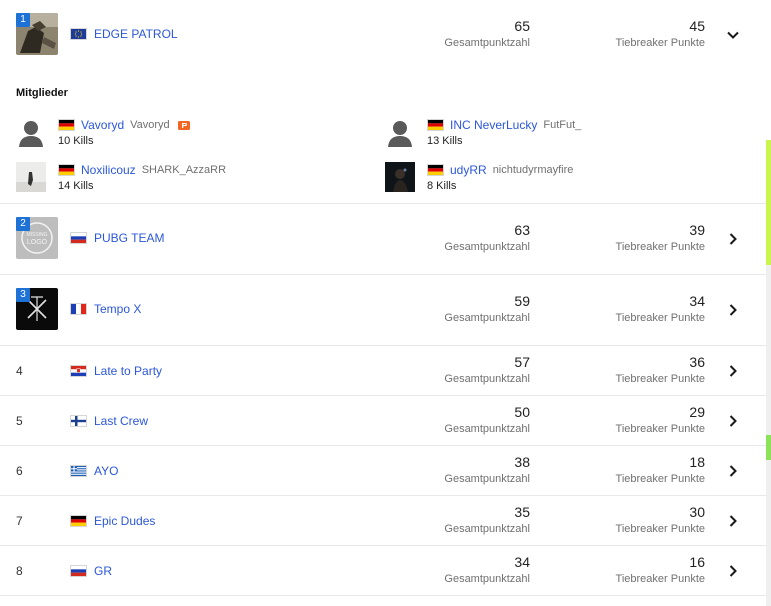 Image resolution: width=771 pixels, height=606 pixels. I want to click on member-handle: nichtudyrmayfire, so click(533, 170).